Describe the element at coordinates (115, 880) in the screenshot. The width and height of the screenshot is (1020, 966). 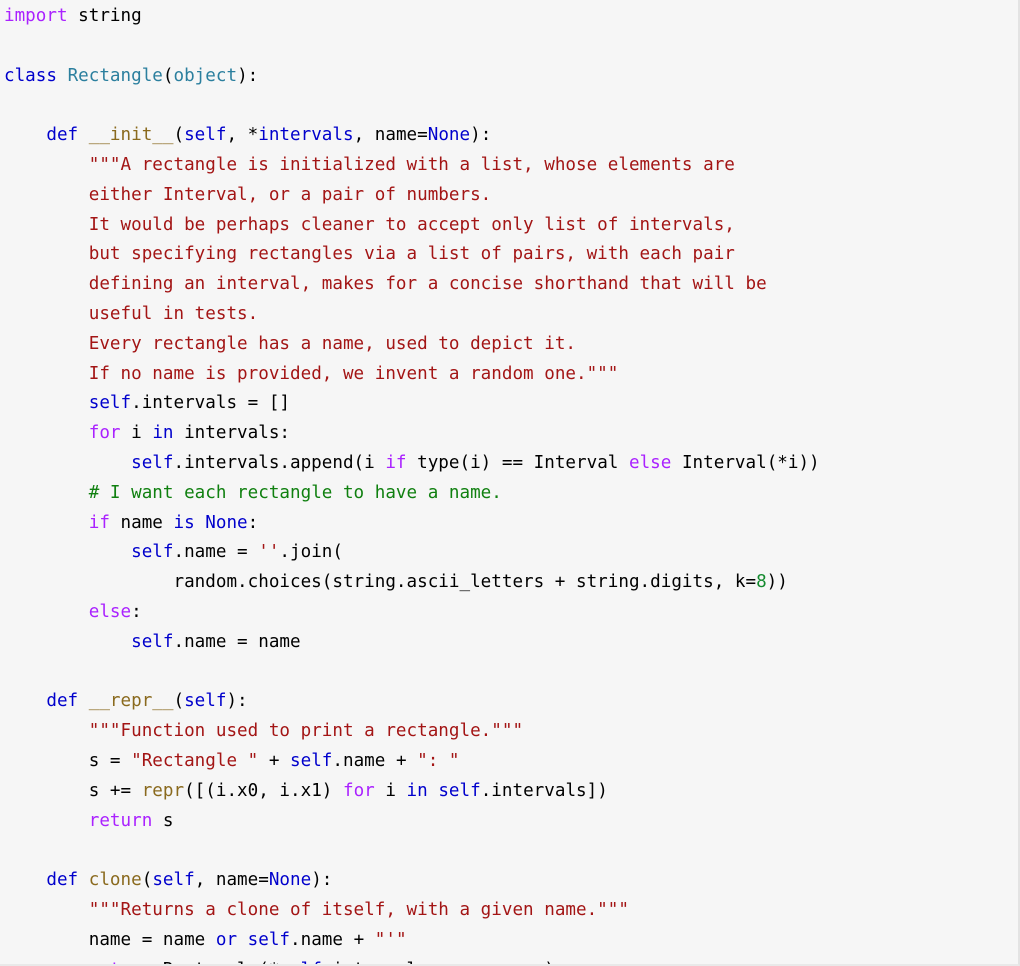
I see `token-fn: clone` at that location.